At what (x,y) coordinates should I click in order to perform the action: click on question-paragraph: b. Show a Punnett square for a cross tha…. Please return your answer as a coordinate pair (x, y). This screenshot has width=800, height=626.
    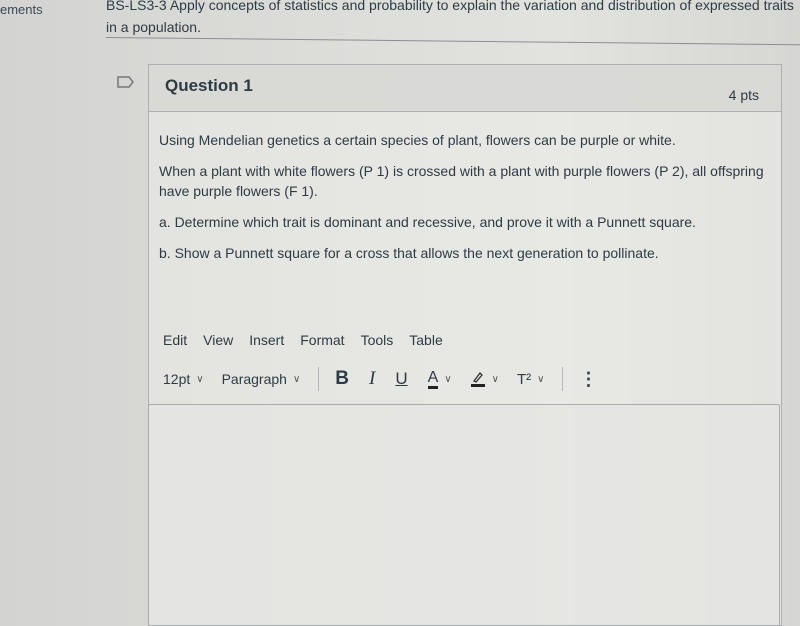
    Looking at the image, I should click on (409, 253).